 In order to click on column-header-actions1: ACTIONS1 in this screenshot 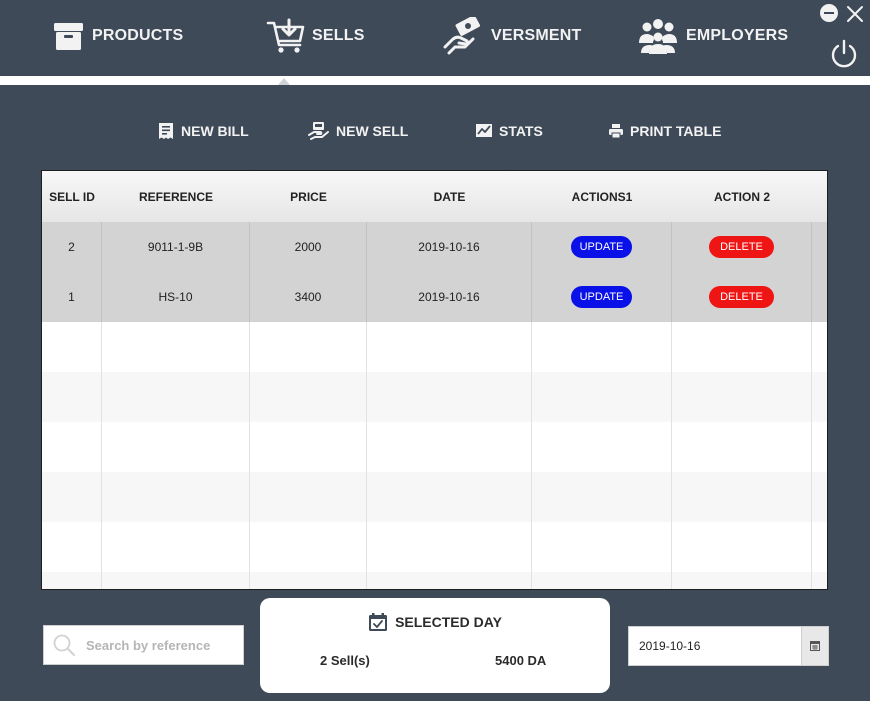, I will do `click(602, 196)`.